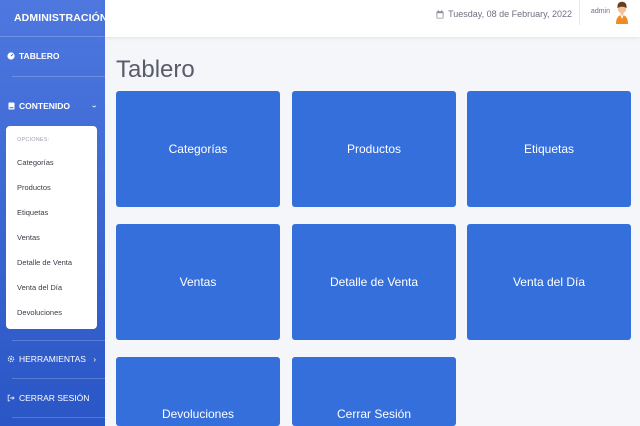 The image size is (640, 426). I want to click on submenu-item-ventas: Ventas, so click(51, 237).